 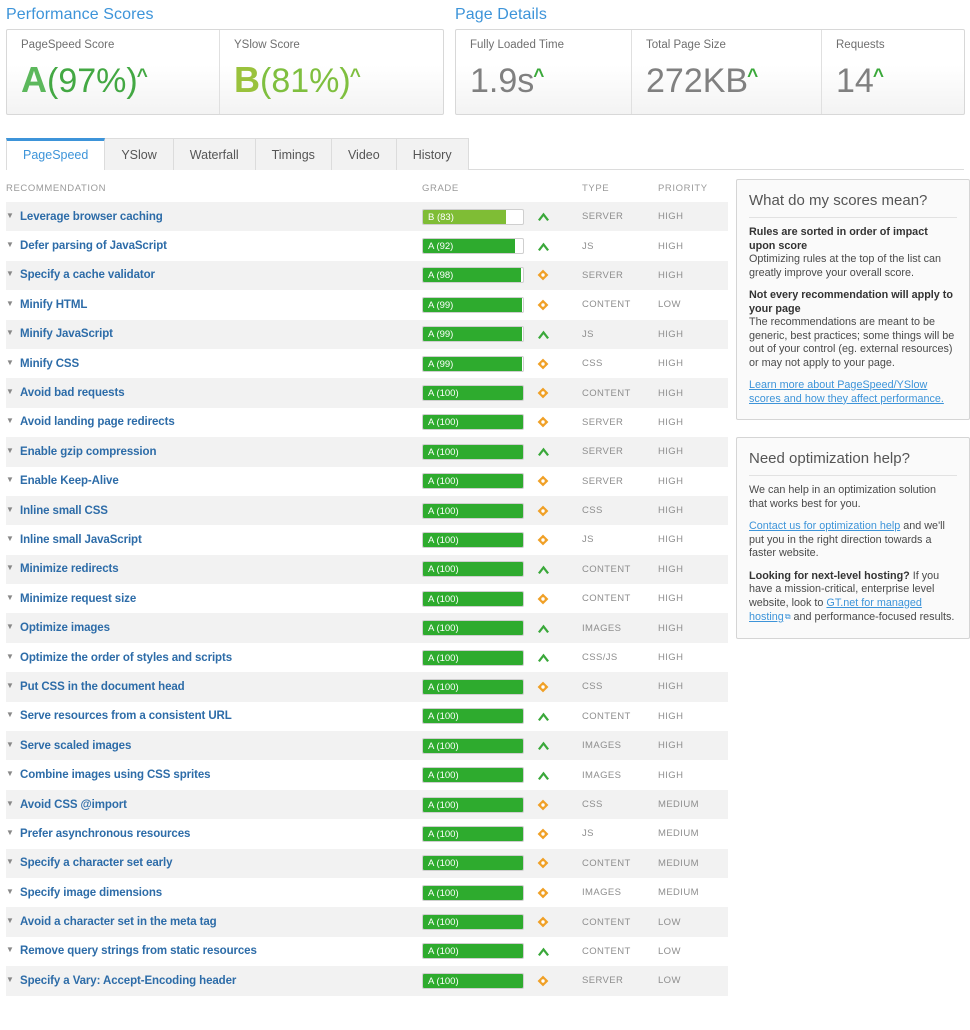 I want to click on table-row: ▼ Inline small JavaScript A (100) JS HIGH, so click(x=367, y=540).